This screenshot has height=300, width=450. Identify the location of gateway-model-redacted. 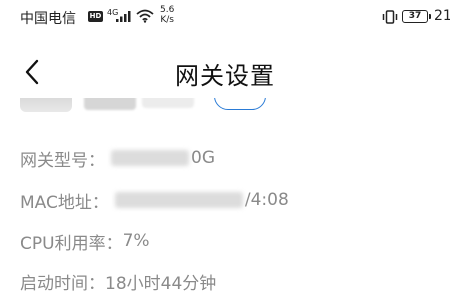
(150, 158).